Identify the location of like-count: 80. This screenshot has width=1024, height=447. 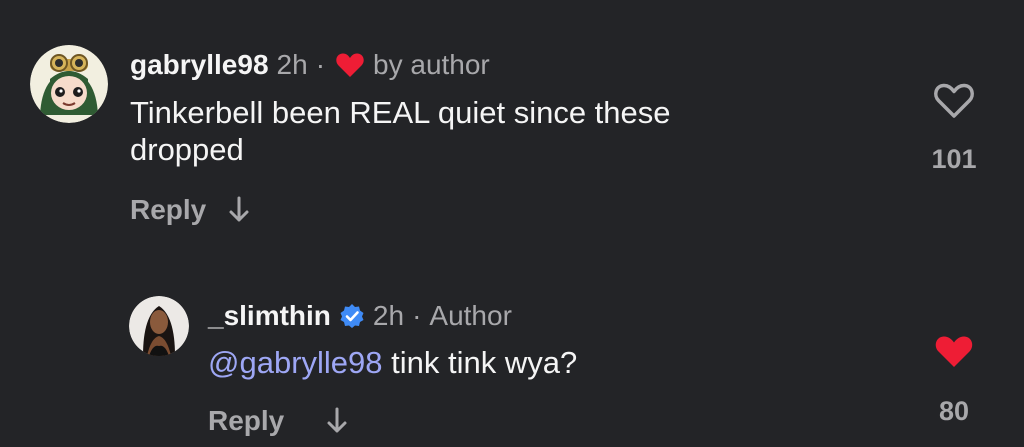
(954, 411).